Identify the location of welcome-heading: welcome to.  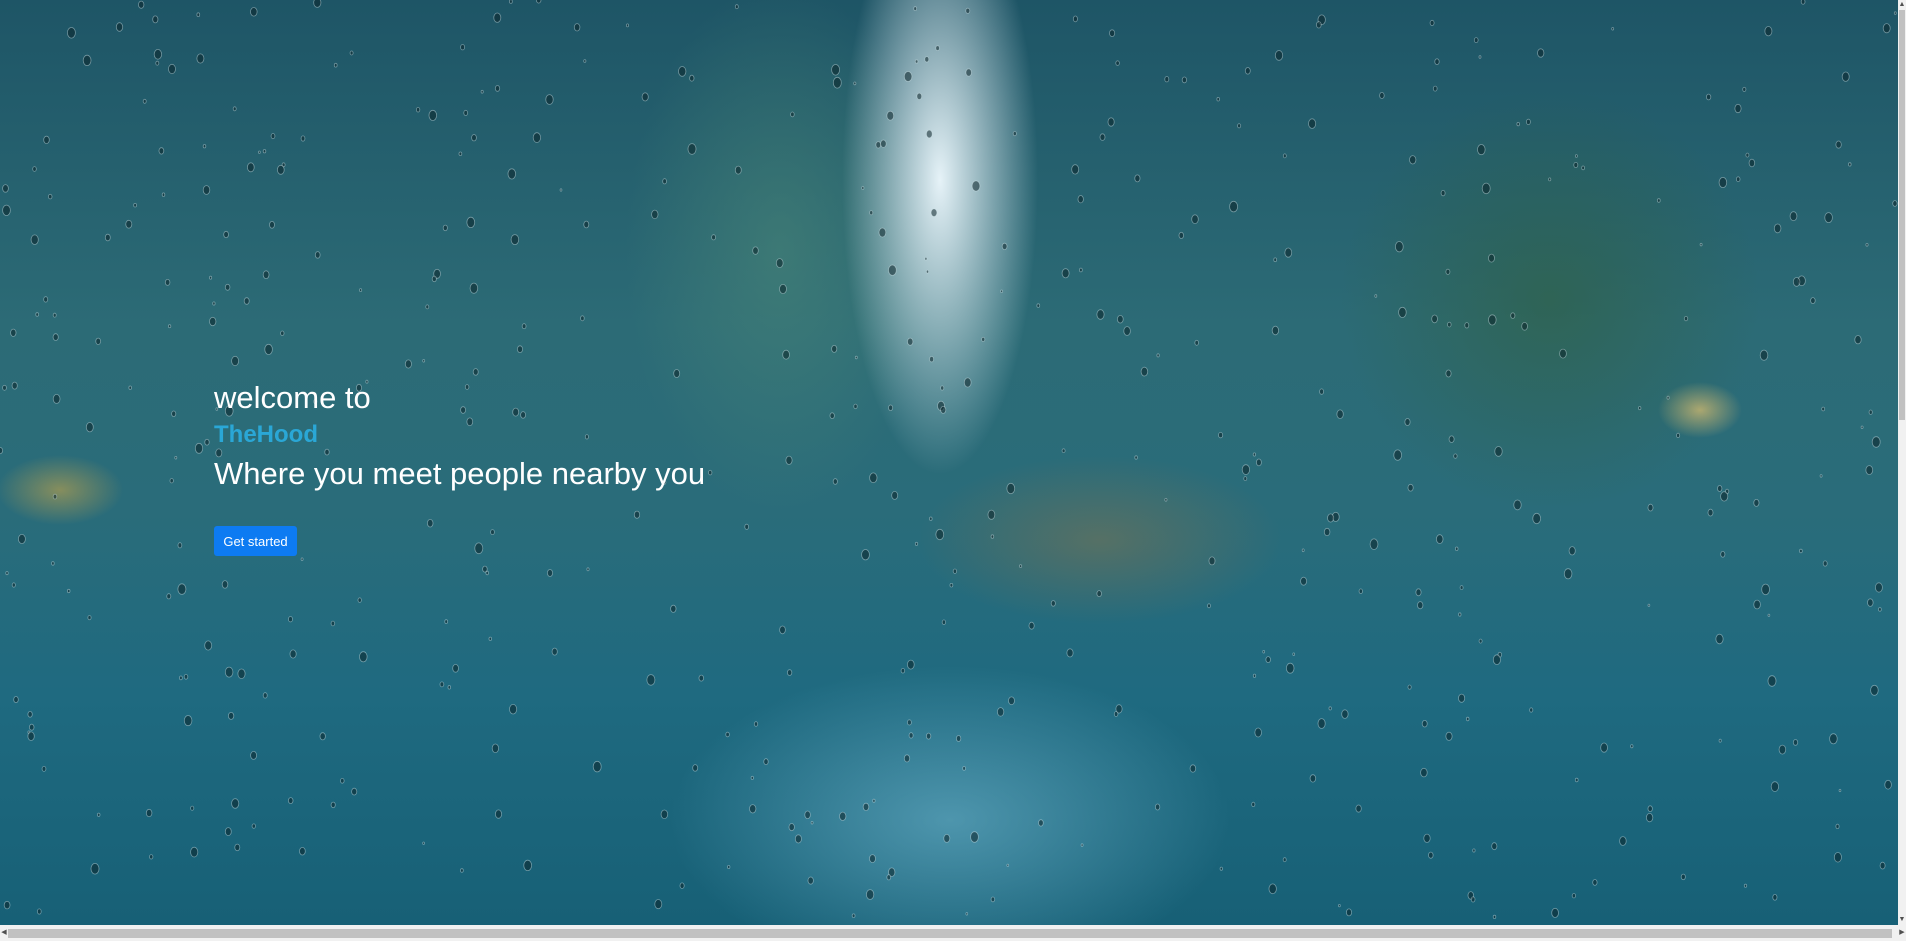
(292, 397).